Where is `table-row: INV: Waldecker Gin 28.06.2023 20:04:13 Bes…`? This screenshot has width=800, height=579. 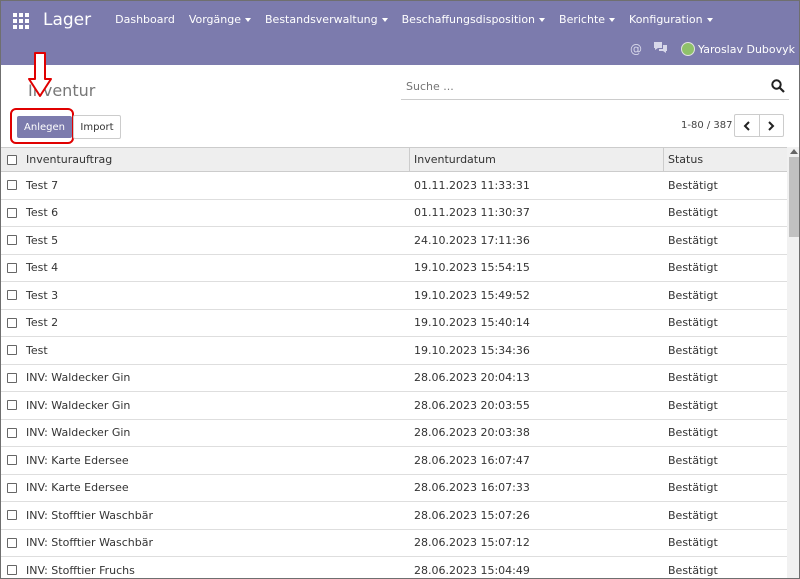 table-row: INV: Waldecker Gin 28.06.2023 20:04:13 Bes… is located at coordinates (394, 378).